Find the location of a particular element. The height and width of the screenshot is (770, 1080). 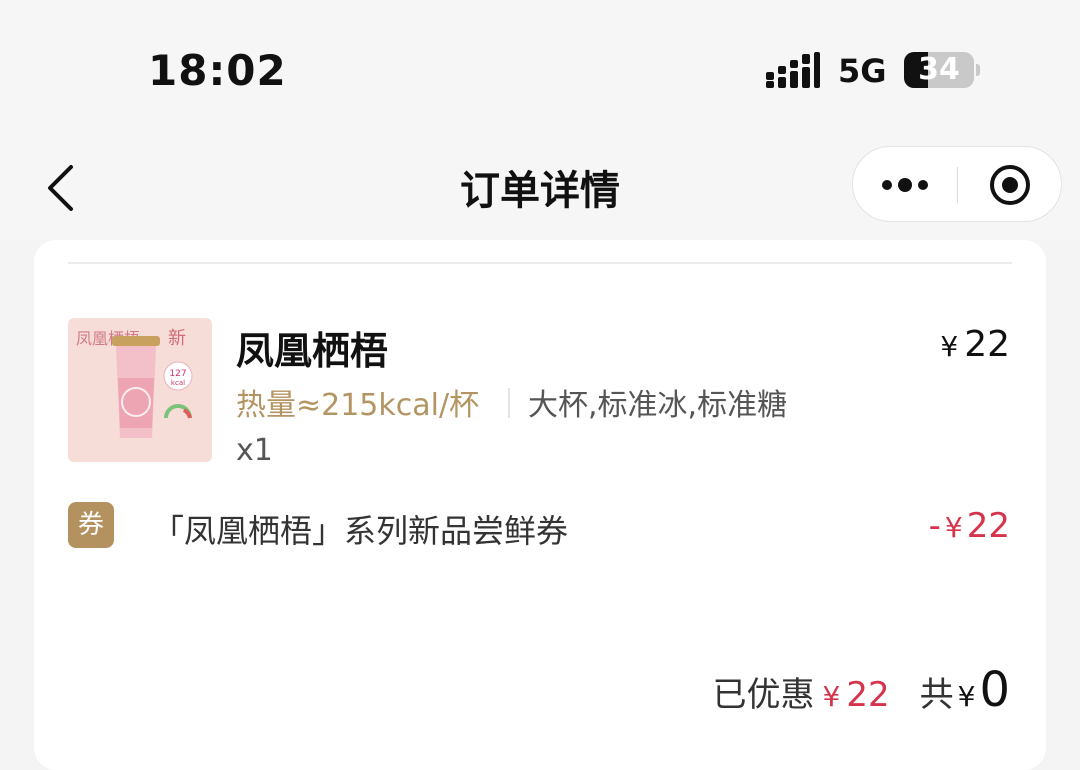

target-close-icon is located at coordinates (1010, 185).